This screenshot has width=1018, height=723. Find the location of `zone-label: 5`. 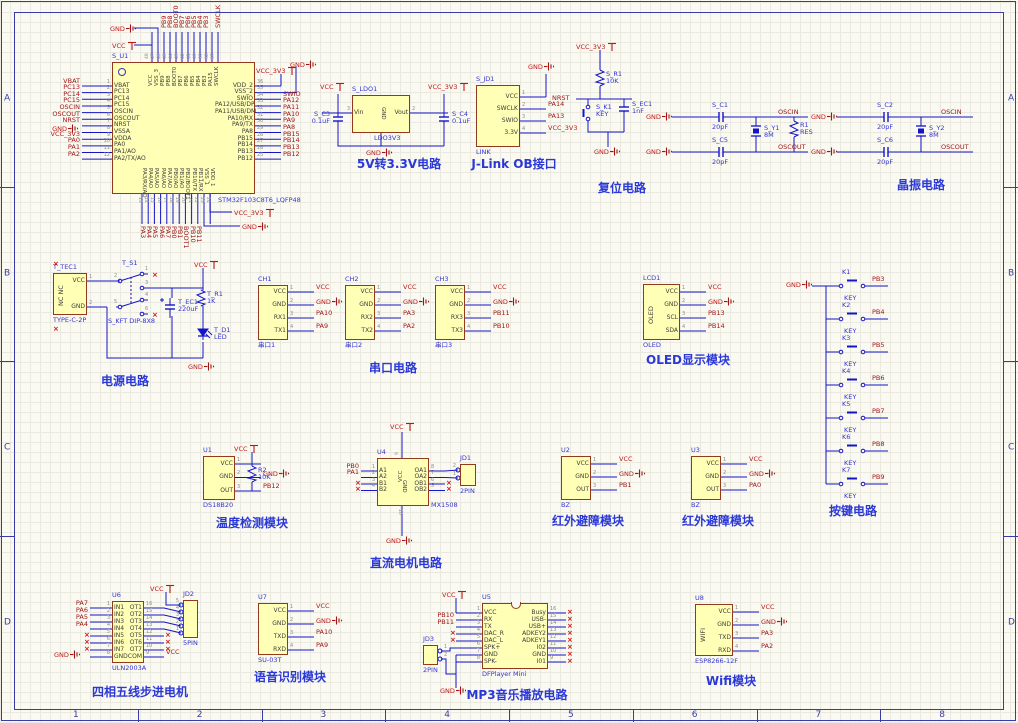

zone-label: 5 is located at coordinates (571, 715).